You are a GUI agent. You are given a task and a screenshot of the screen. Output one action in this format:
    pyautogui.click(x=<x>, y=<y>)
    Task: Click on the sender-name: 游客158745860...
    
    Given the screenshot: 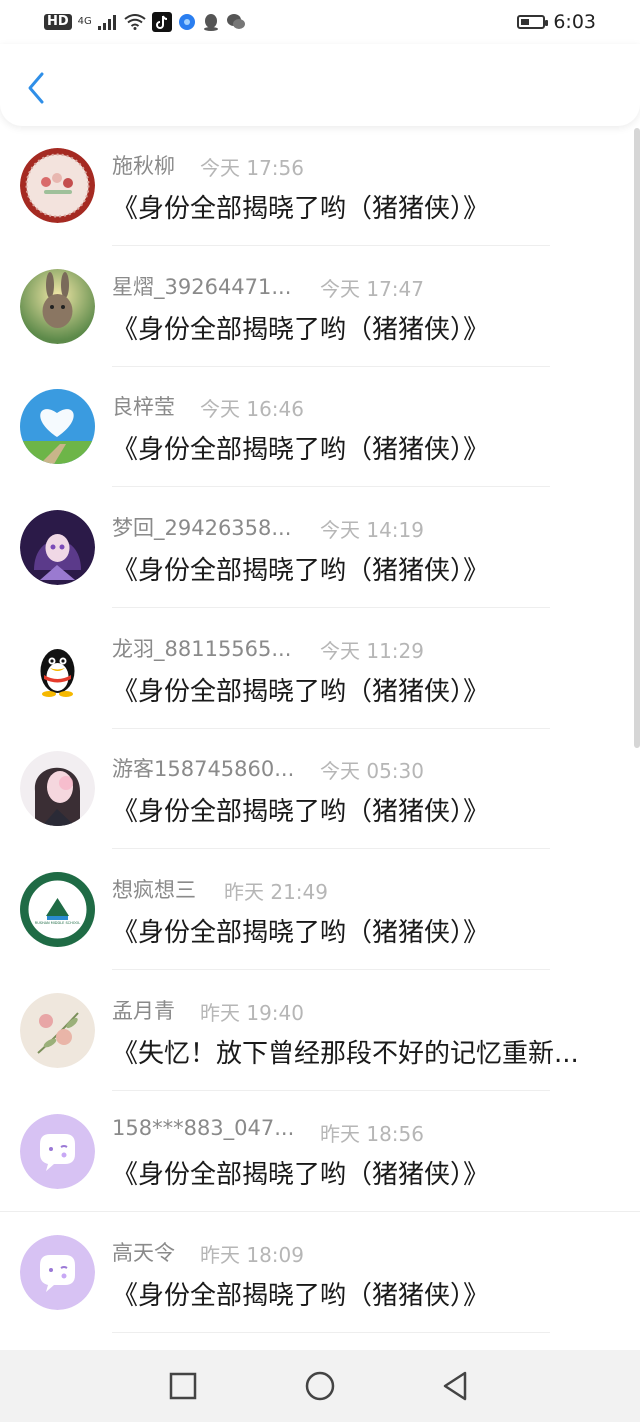 What is the action you would take?
    pyautogui.click(x=203, y=769)
    